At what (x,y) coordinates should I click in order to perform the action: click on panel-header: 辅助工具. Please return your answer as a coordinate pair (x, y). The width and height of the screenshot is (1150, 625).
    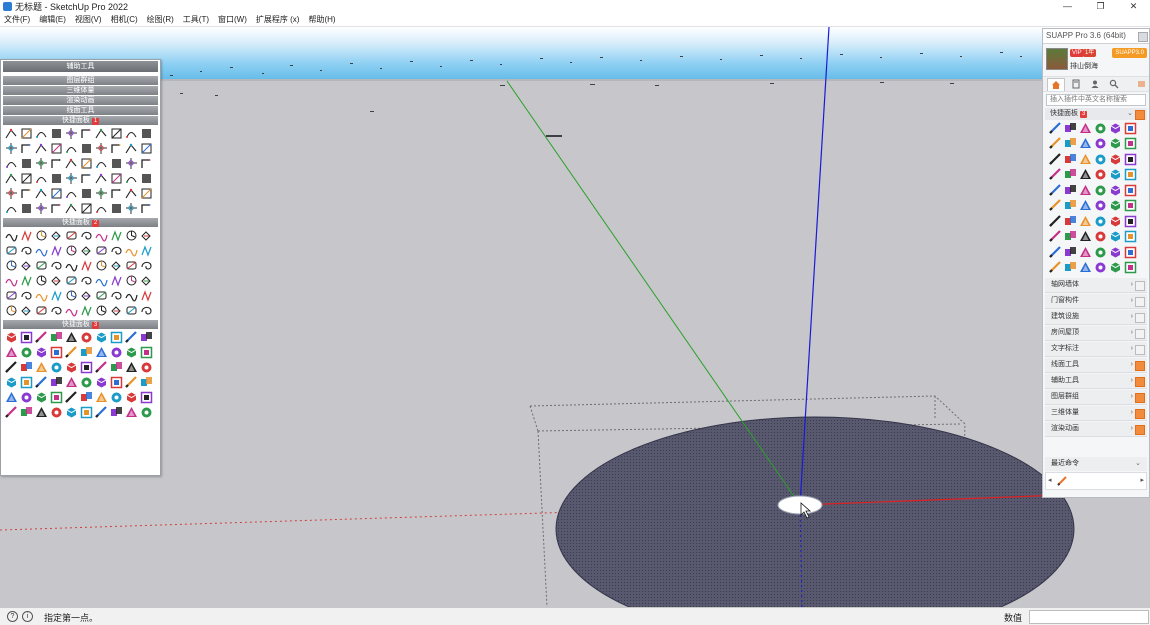
    Looking at the image, I should click on (80, 66).